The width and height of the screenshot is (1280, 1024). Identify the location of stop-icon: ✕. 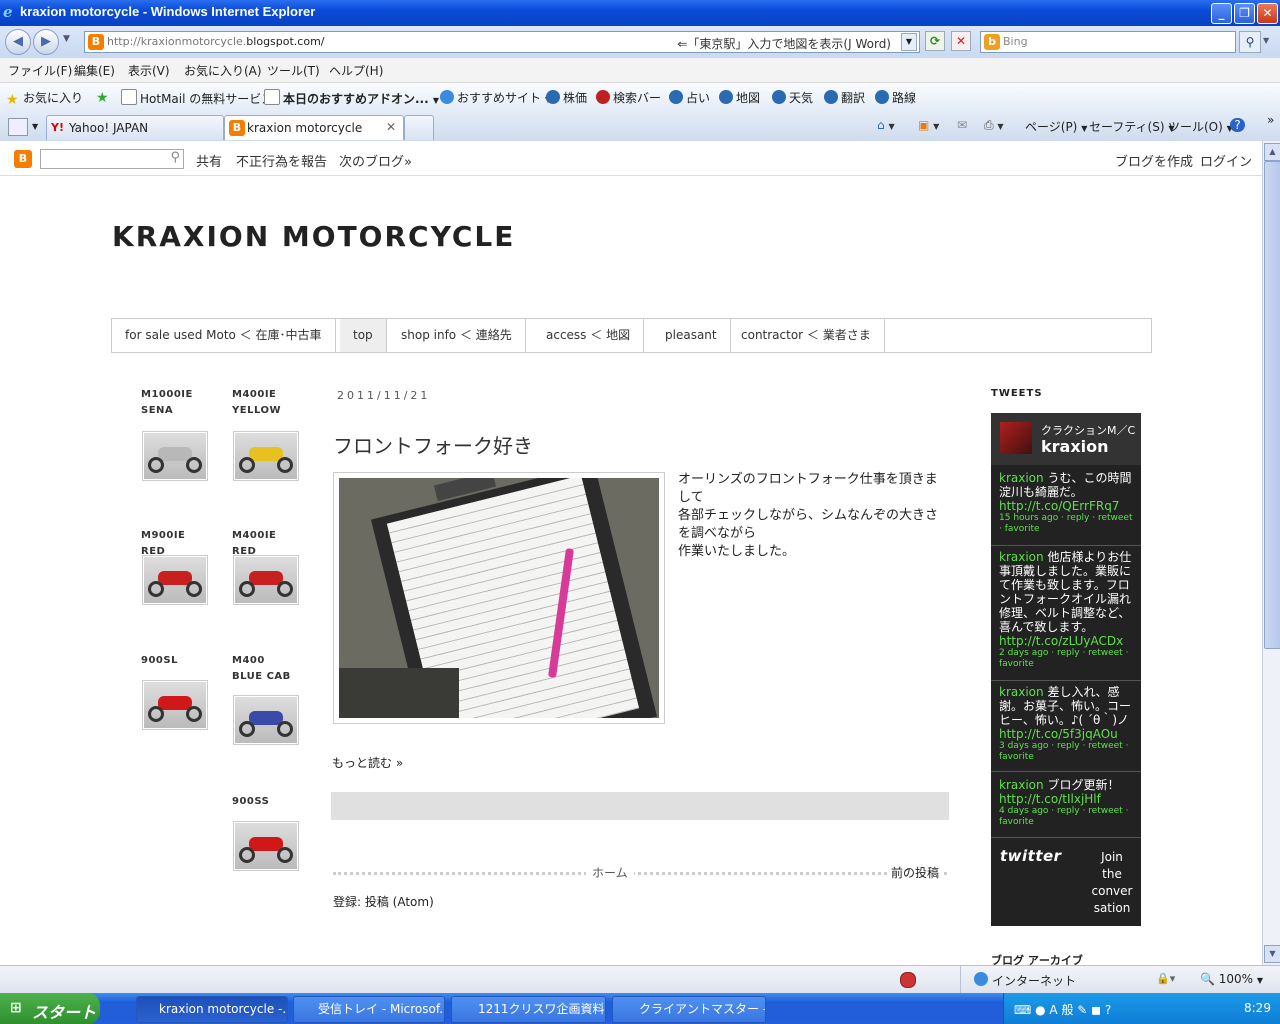
(961, 41).